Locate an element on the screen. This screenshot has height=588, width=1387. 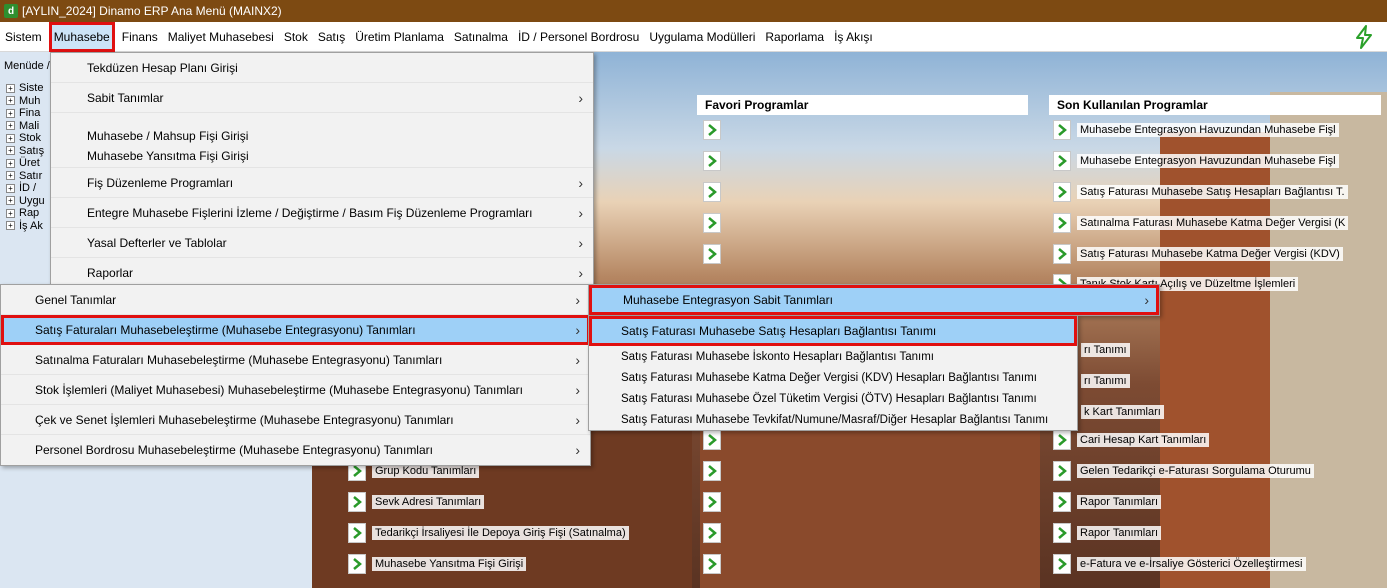
menu-satis: Satış is located at coordinates (331, 37).